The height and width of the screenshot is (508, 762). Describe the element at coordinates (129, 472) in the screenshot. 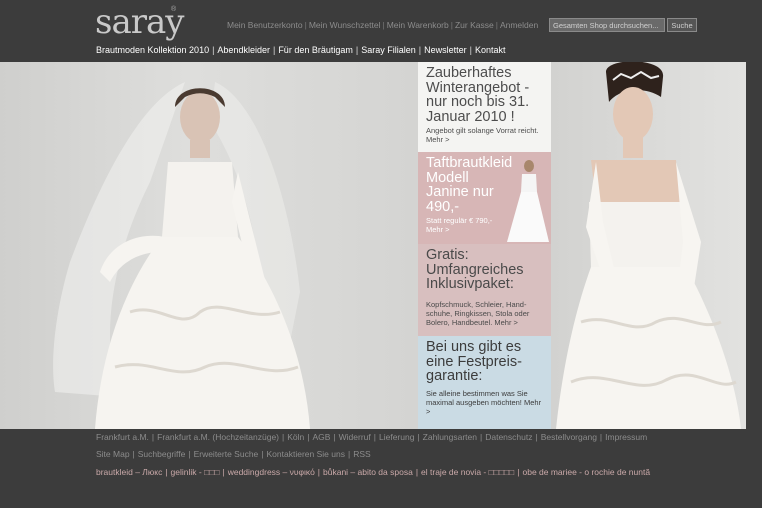

I see `footer-lang-link-1: brautkleid – Люкс` at that location.